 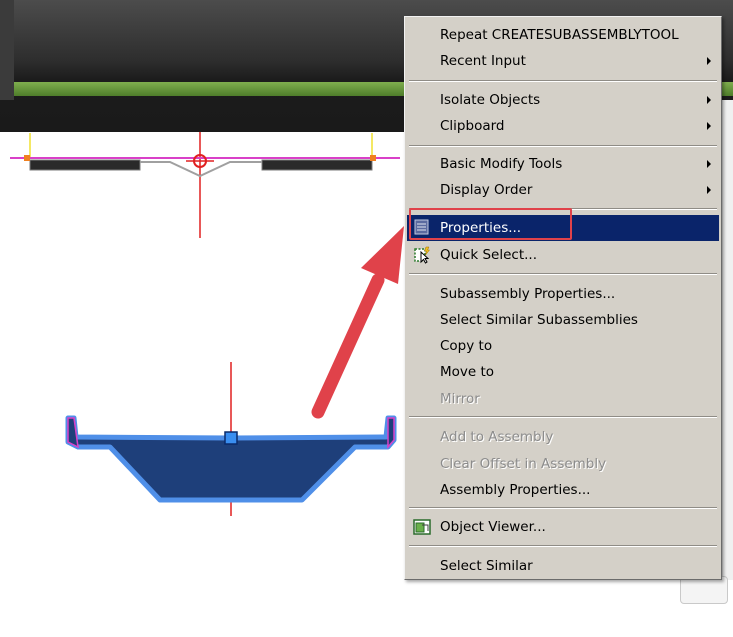 I want to click on menu-item-recent-input: Recent Input, so click(x=563, y=61).